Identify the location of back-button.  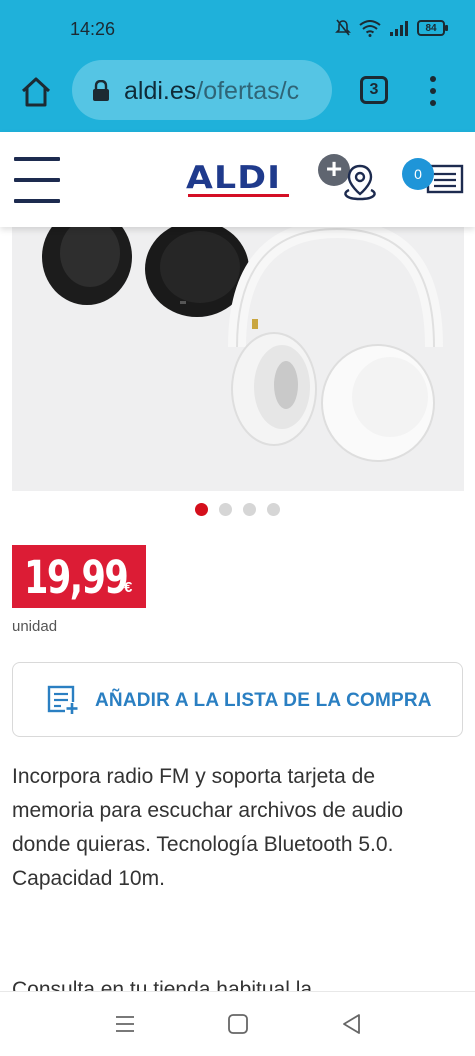
(352, 1024).